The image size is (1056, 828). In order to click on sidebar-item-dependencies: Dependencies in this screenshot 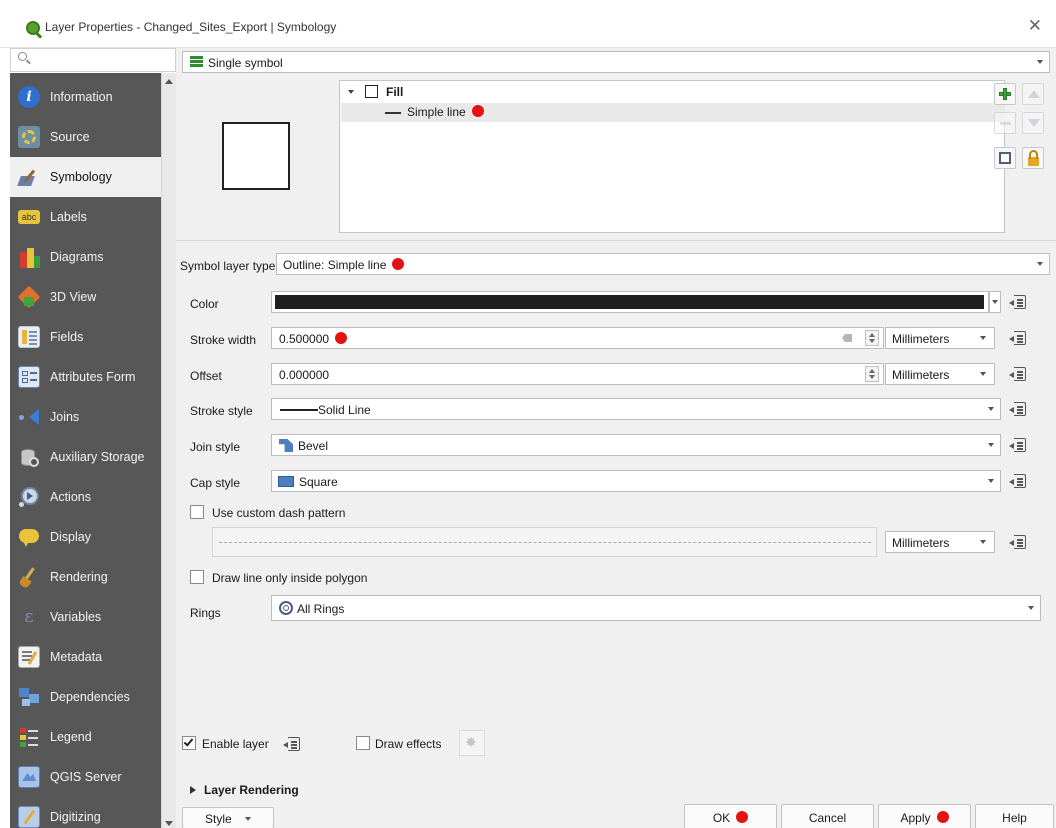, I will do `click(85, 697)`.